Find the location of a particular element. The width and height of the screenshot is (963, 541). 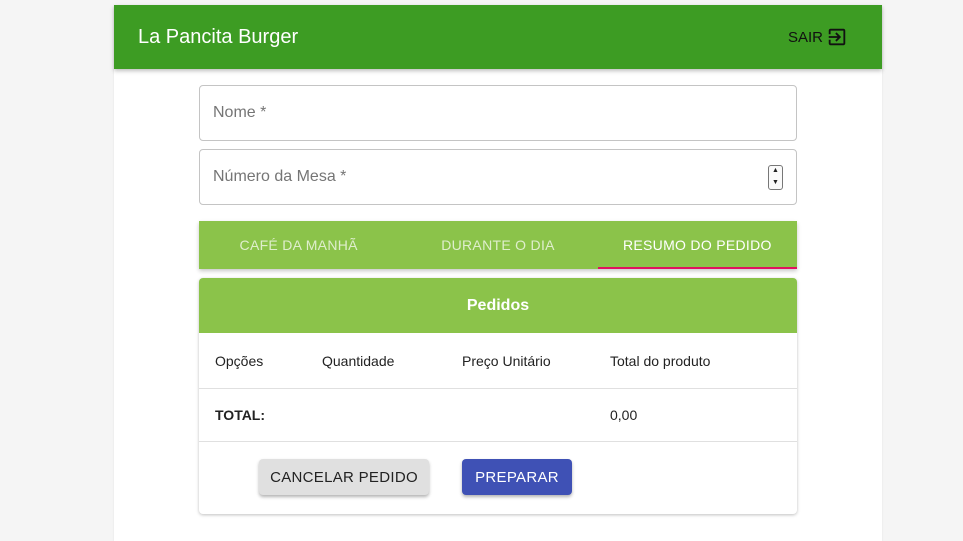

tab-all-day: DURANTE O DIA is located at coordinates (497, 245).